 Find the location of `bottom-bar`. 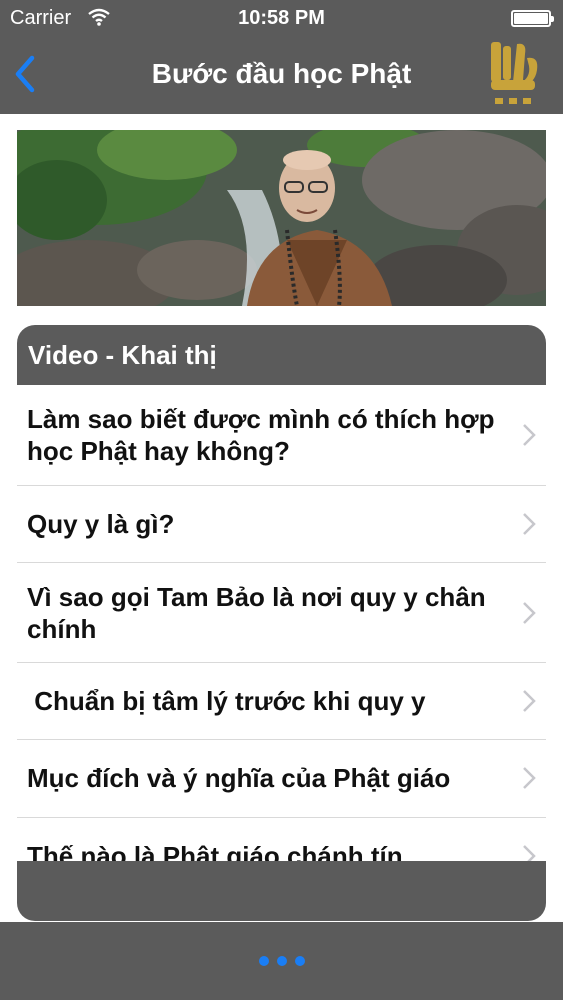

bottom-bar is located at coordinates (281, 961).